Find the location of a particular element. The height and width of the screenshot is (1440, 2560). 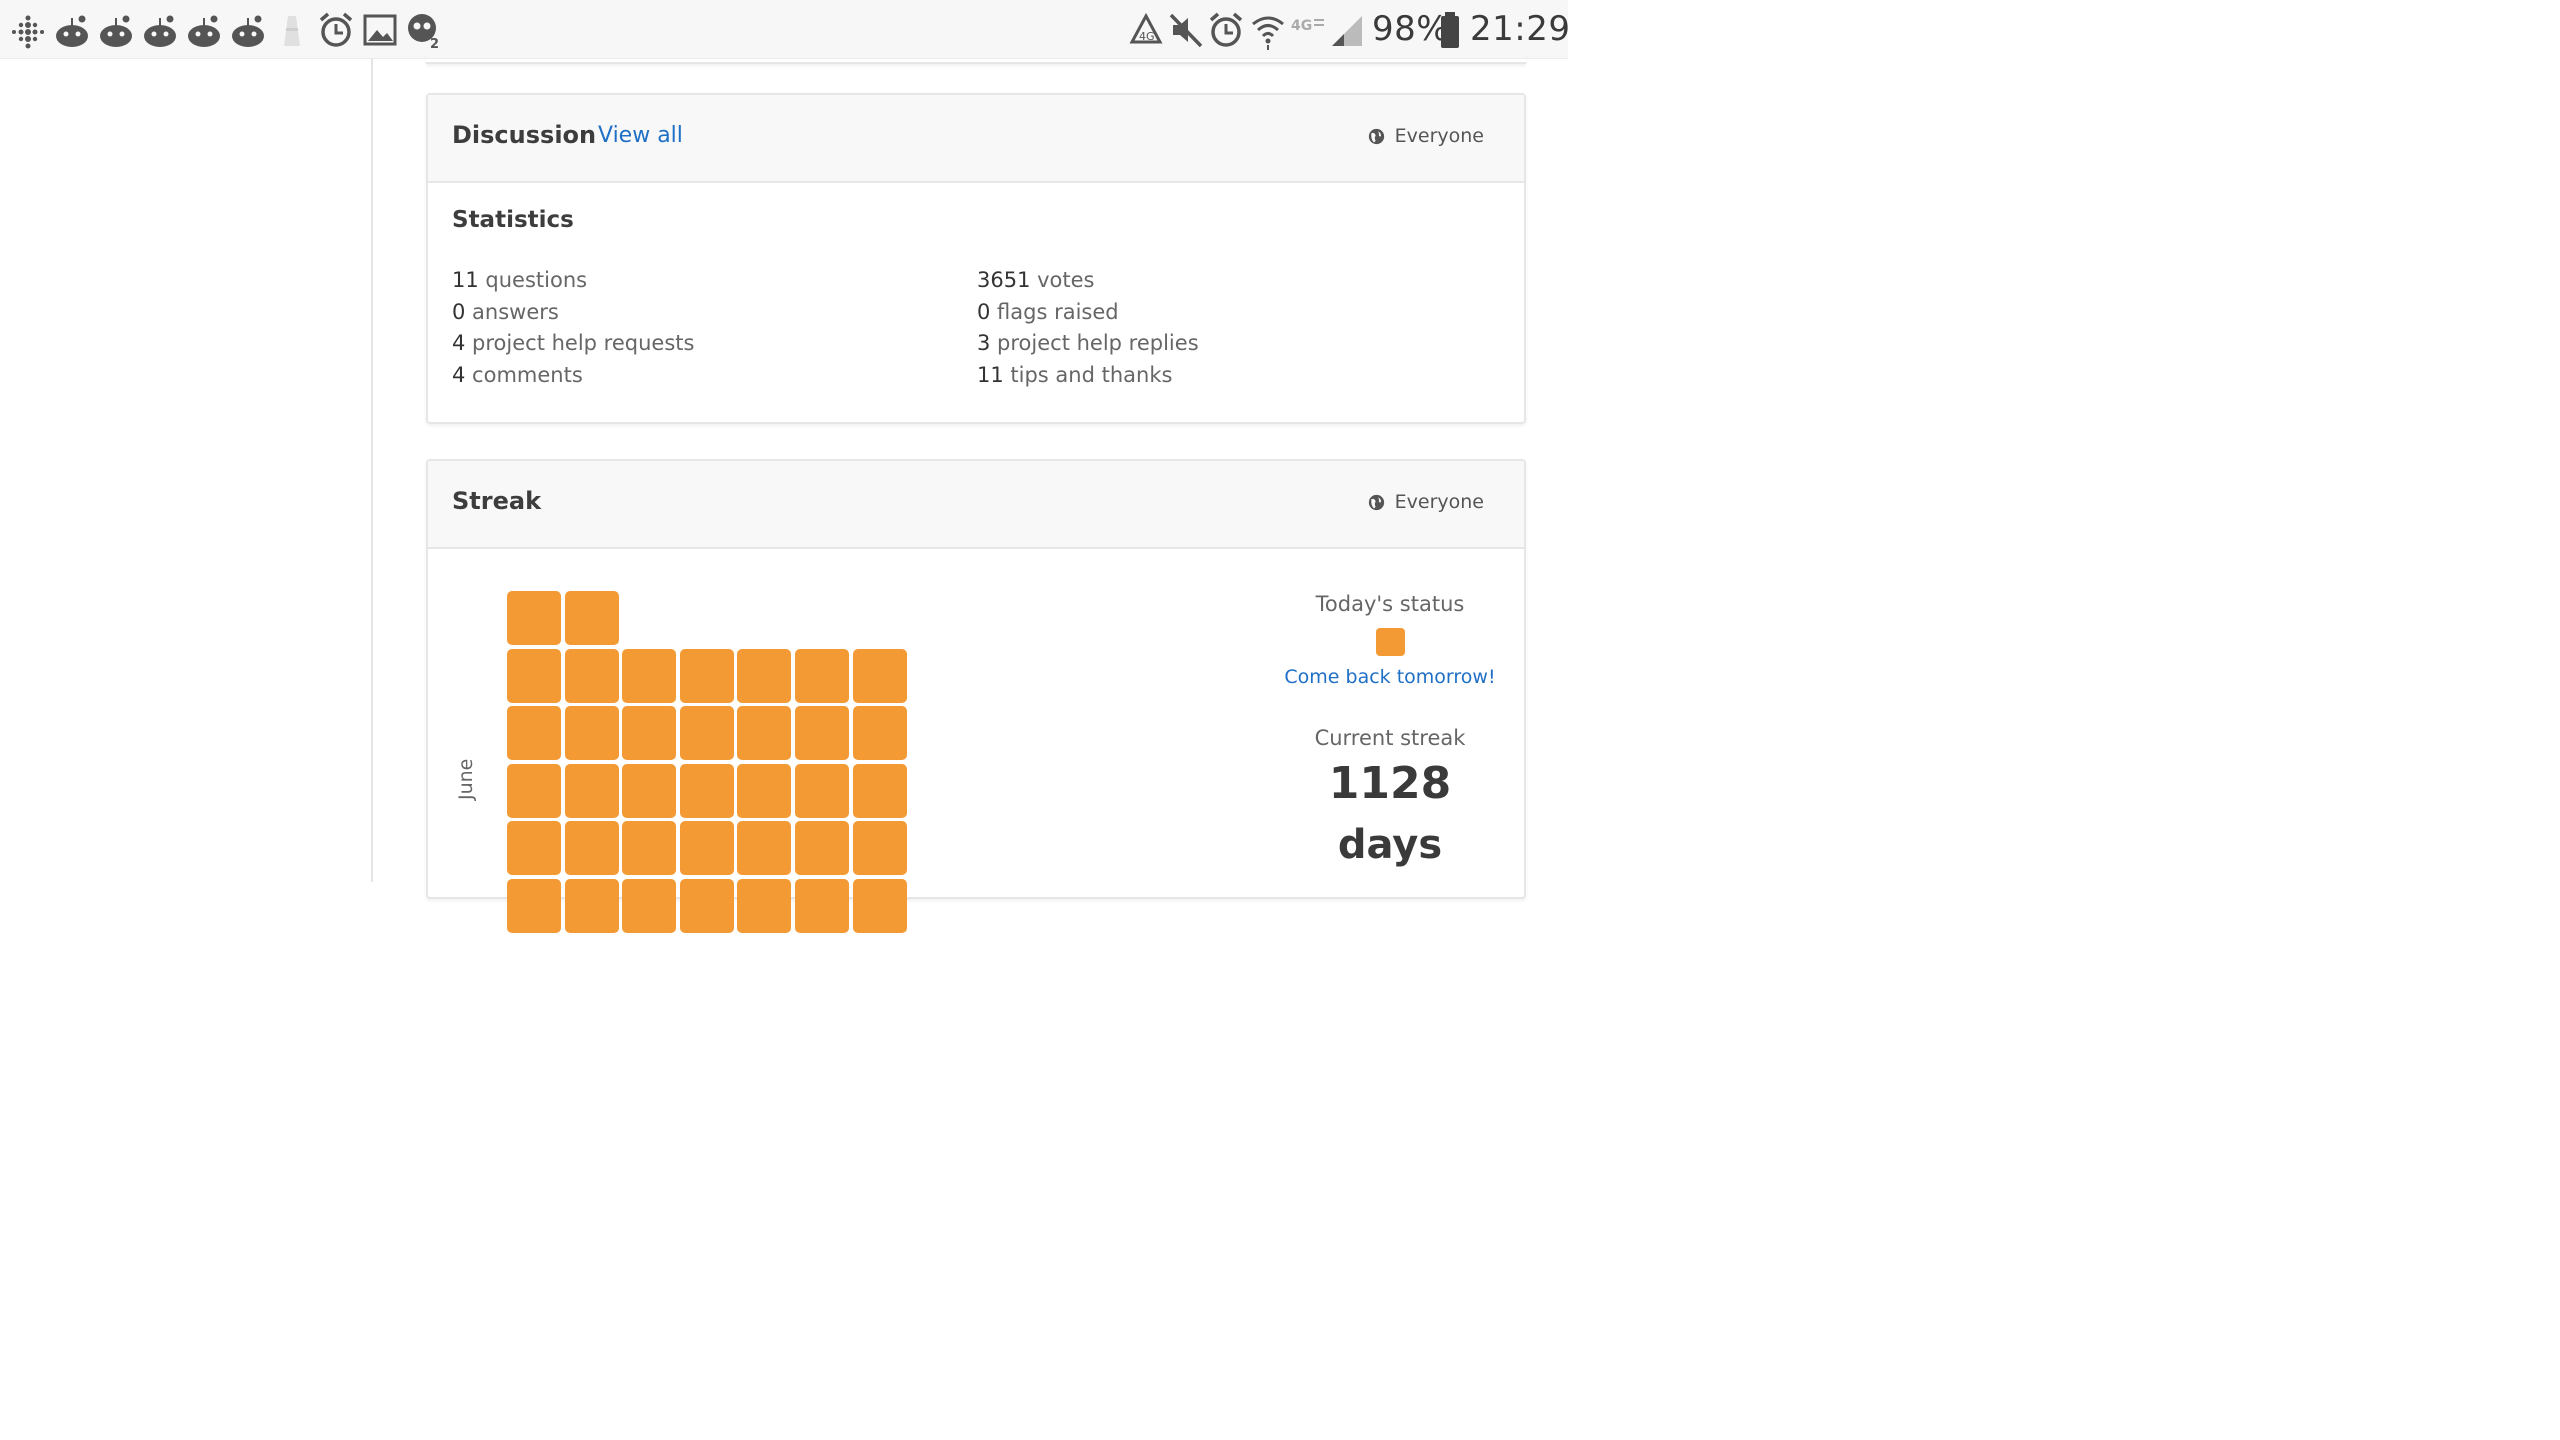

statistics-title: Statistics is located at coordinates (513, 220).